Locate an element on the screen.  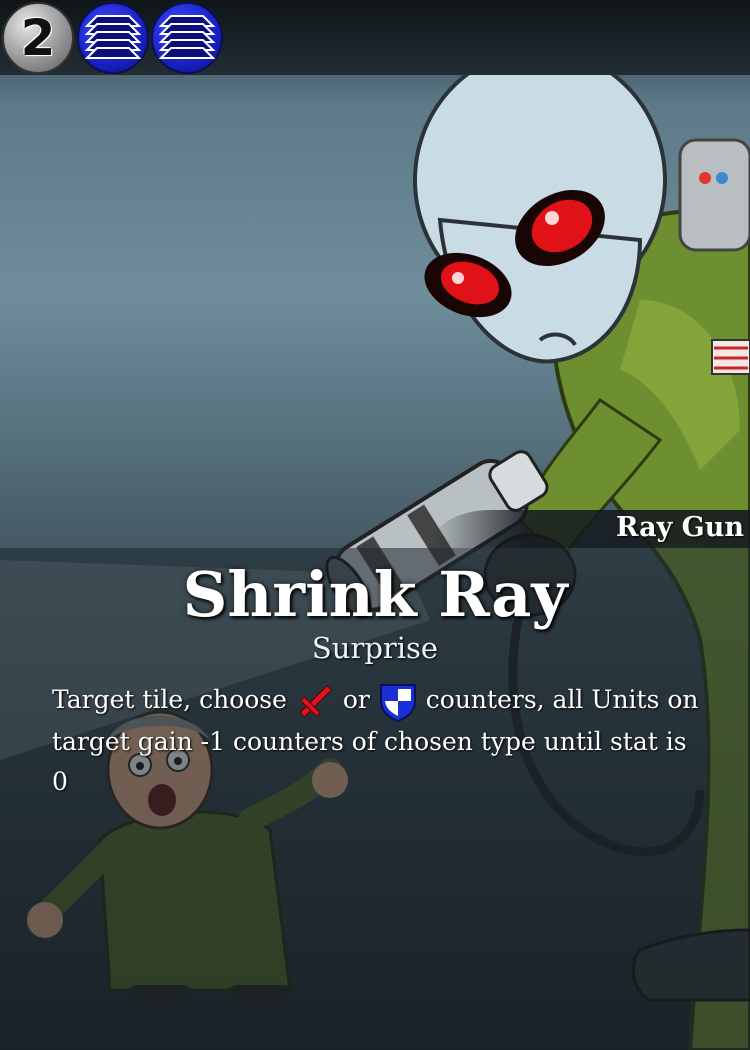
card-title: Shrink Ray is located at coordinates (375, 594).